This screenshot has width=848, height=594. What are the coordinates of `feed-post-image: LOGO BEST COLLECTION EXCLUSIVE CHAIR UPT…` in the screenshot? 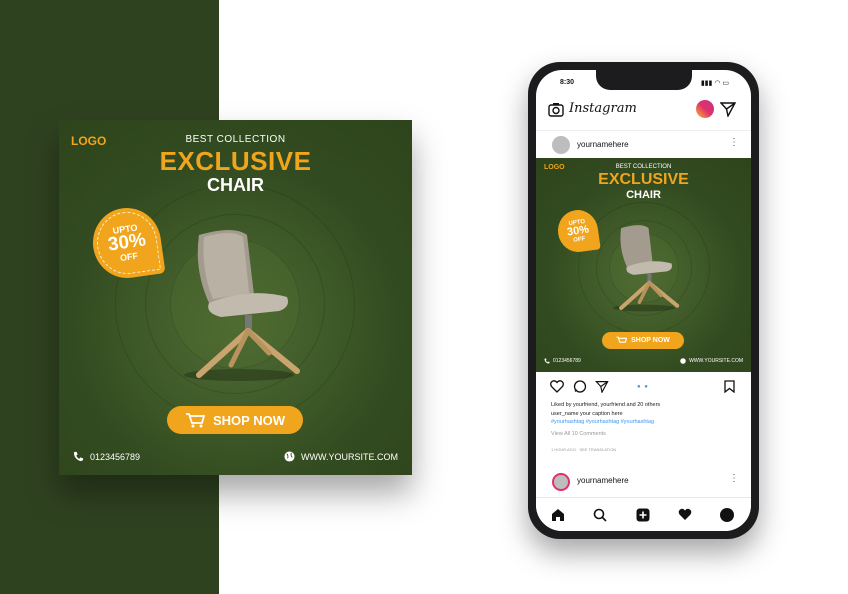 It's located at (643, 265).